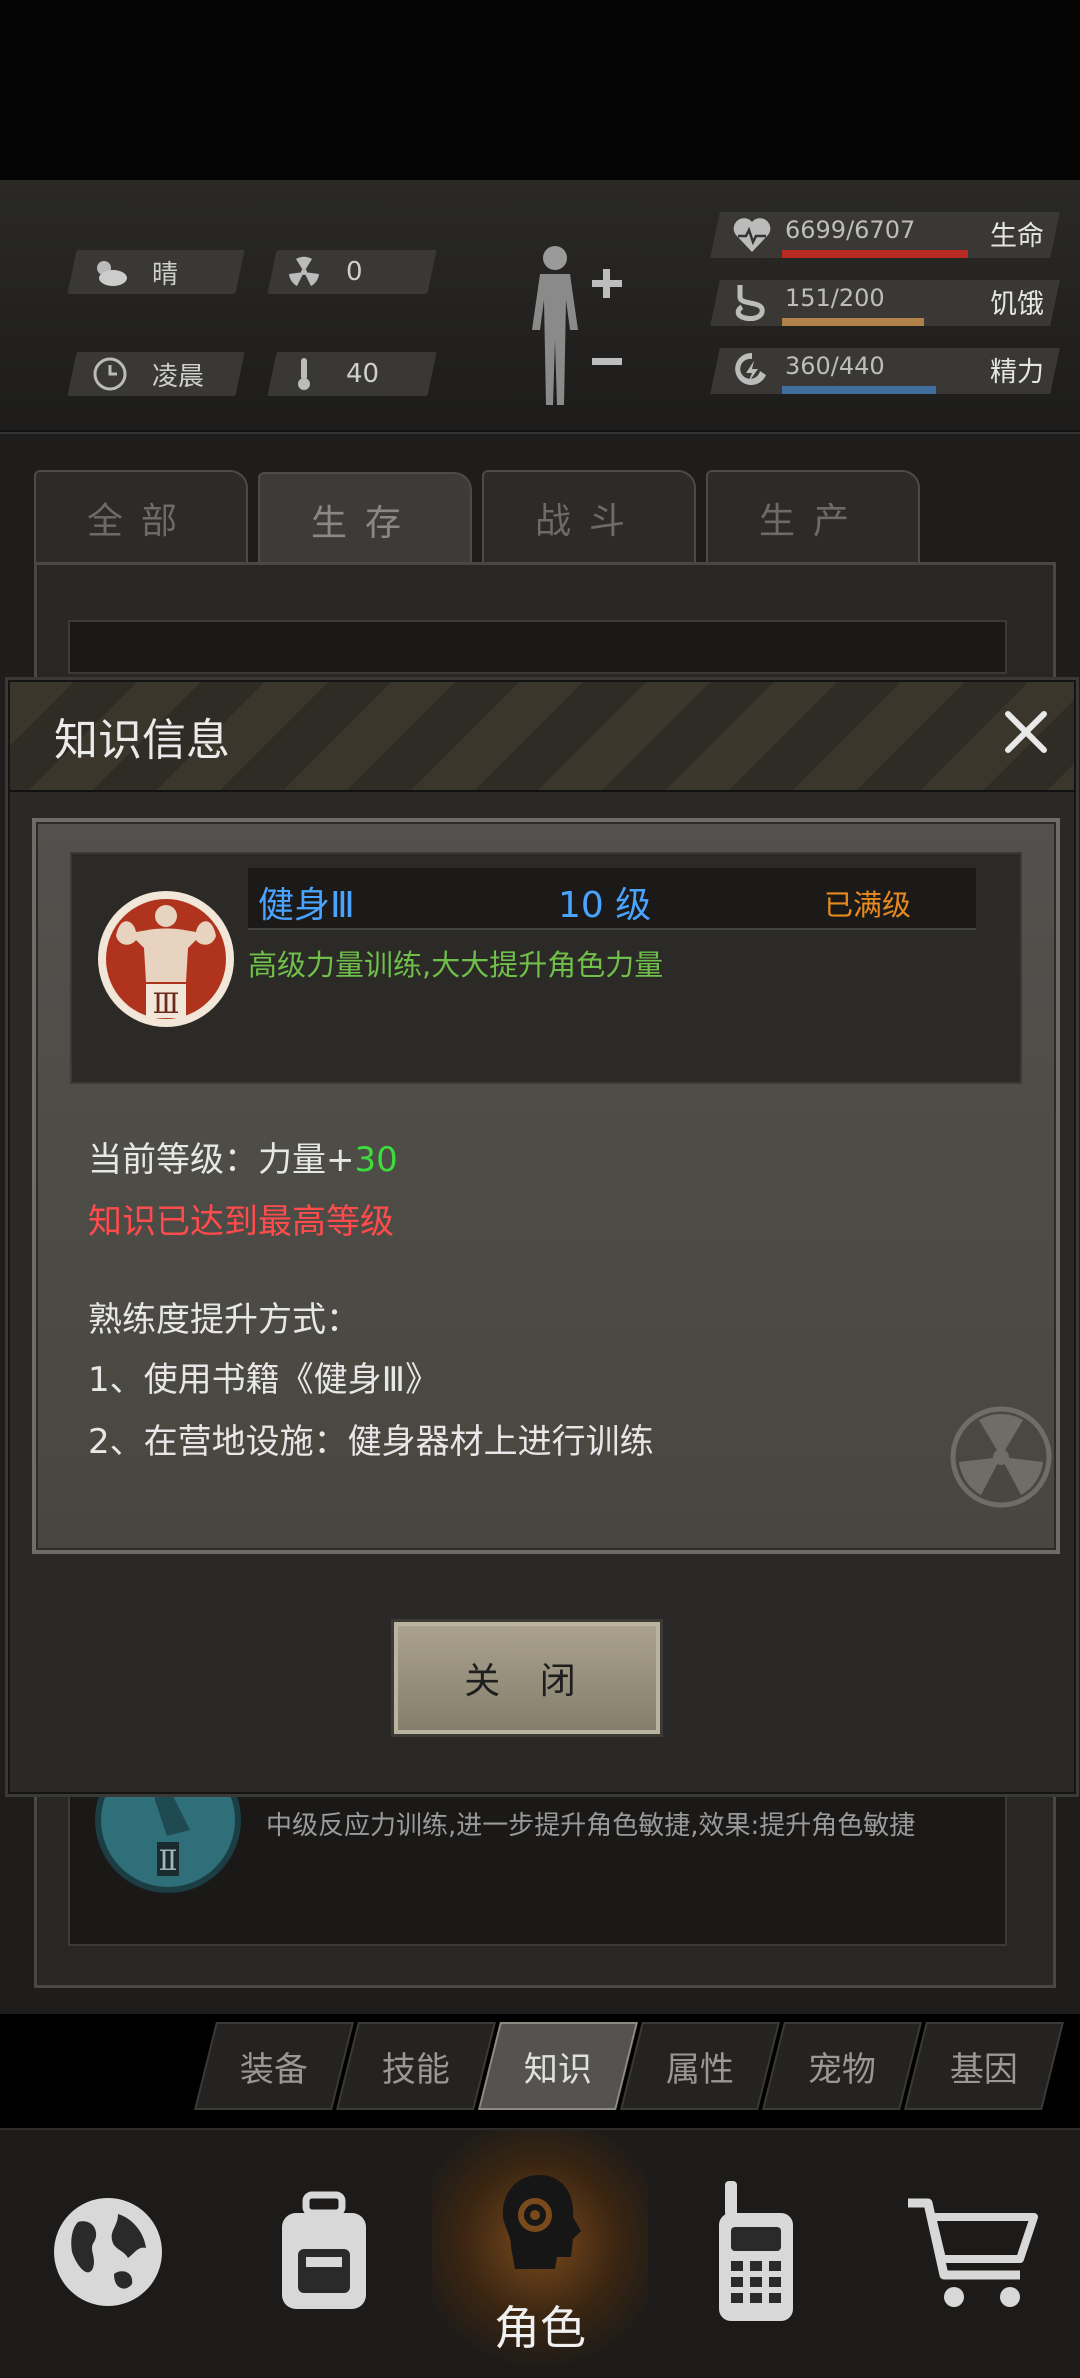 The height and width of the screenshot is (2378, 1080). Describe the element at coordinates (875, 254) in the screenshot. I see `health-bar` at that location.